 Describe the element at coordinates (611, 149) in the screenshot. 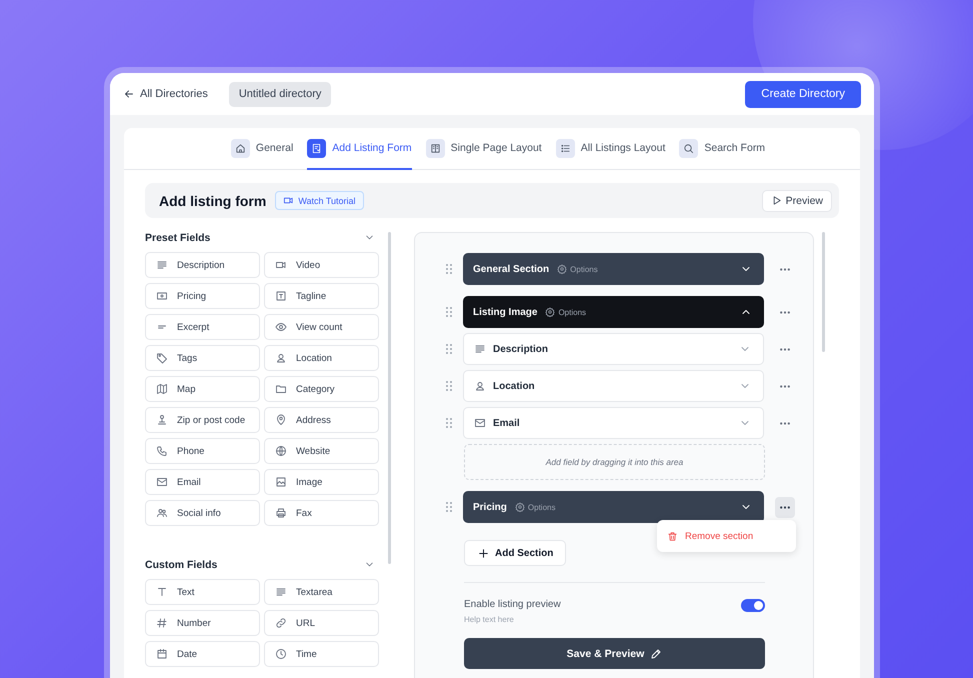

I see `tab: All Listings Layout` at that location.